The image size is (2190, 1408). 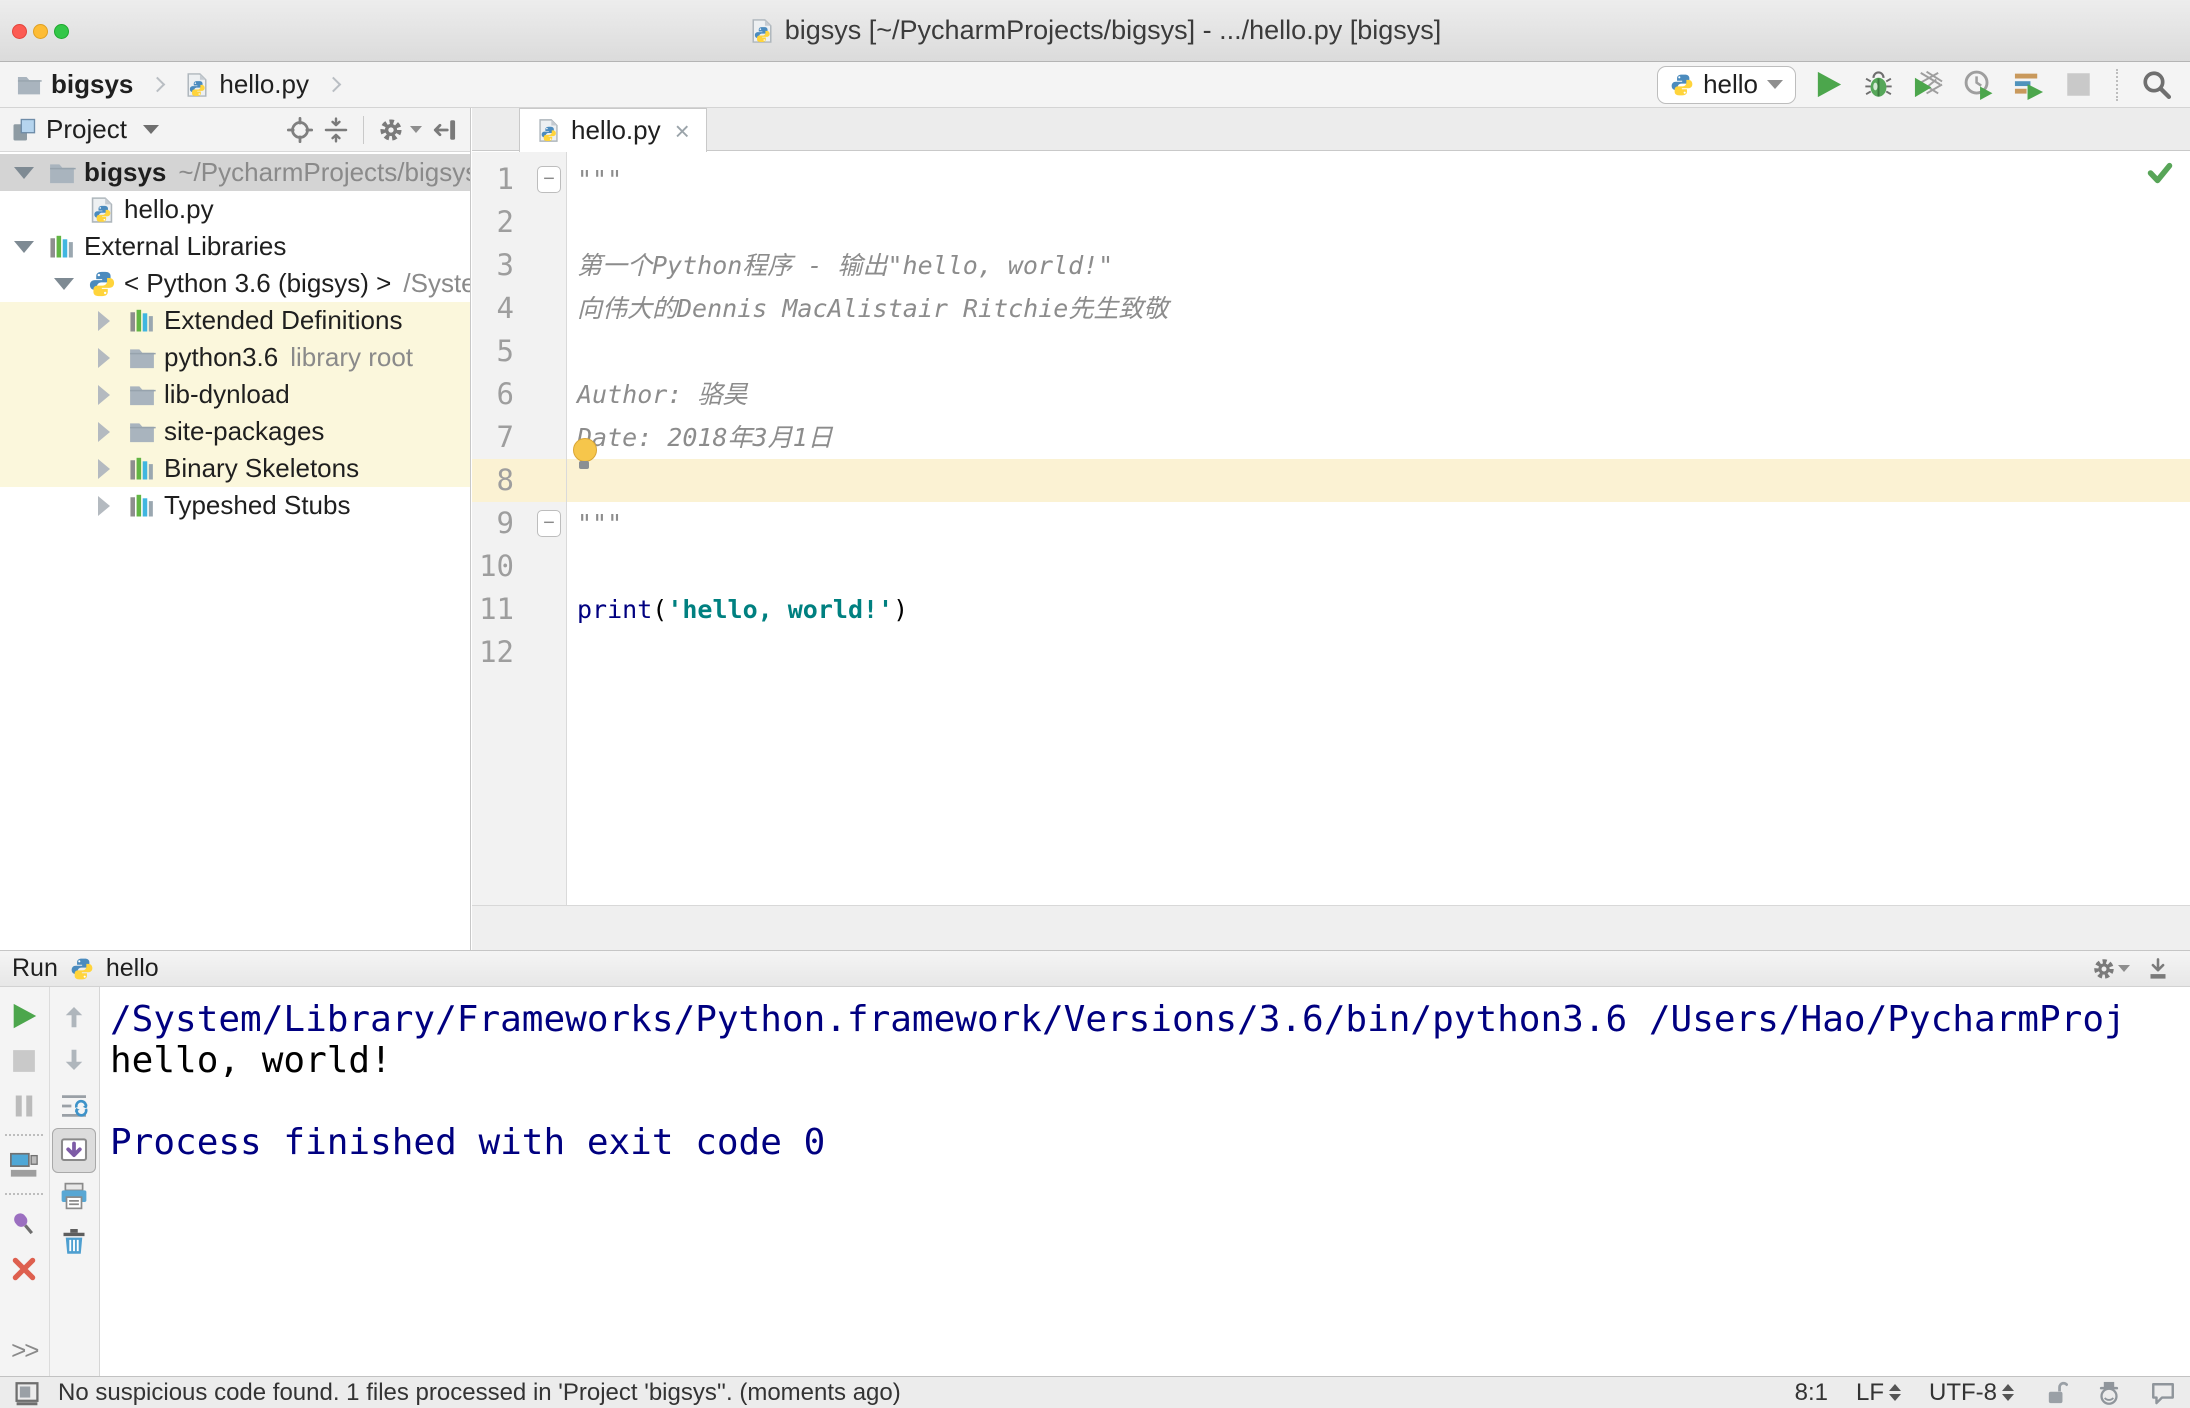 I want to click on minimize-window-button, so click(x=40, y=31).